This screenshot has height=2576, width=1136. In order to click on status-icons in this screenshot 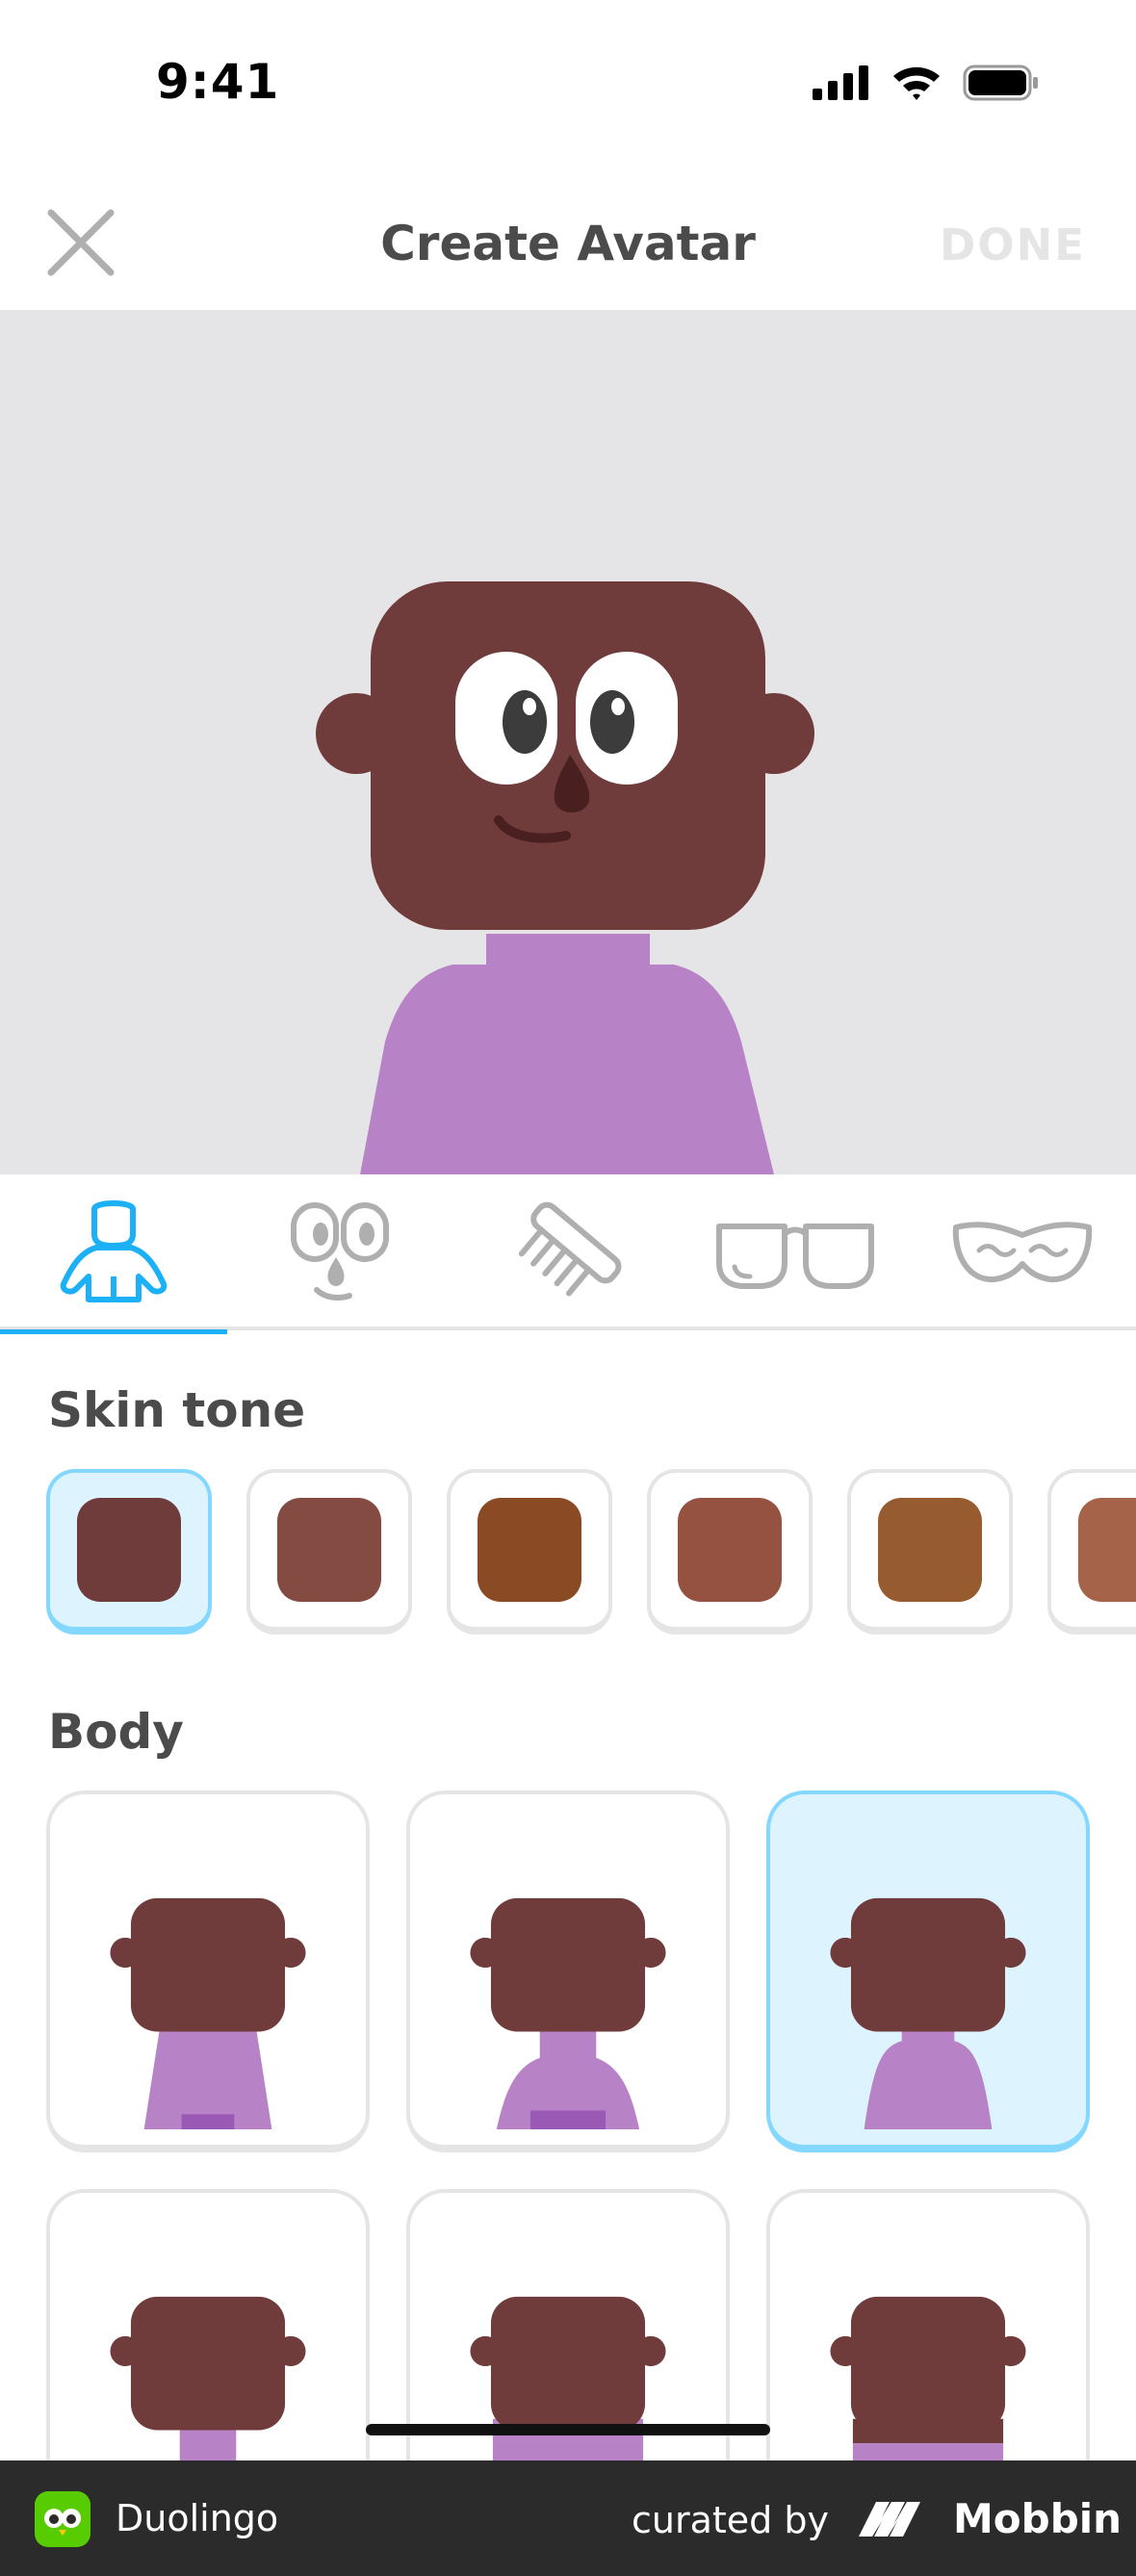, I will do `click(927, 83)`.